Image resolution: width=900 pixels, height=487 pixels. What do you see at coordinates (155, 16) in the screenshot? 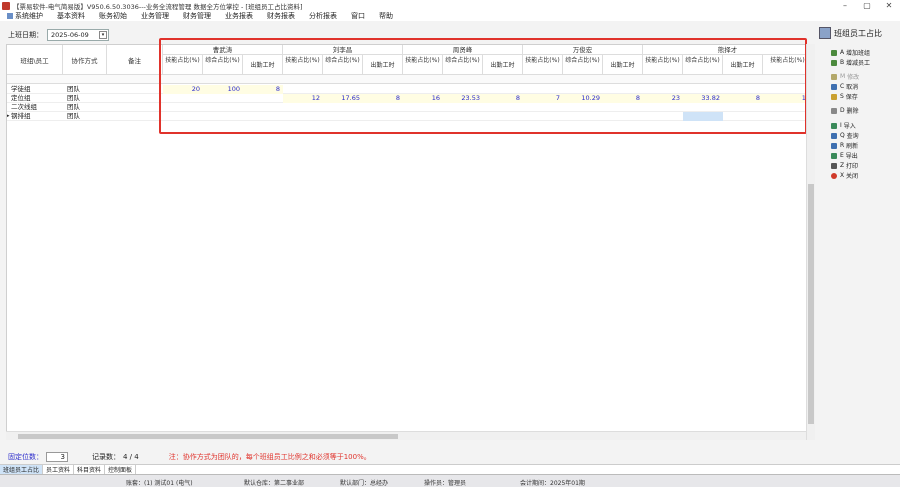
I see `menu-business: 业务管理` at bounding box center [155, 16].